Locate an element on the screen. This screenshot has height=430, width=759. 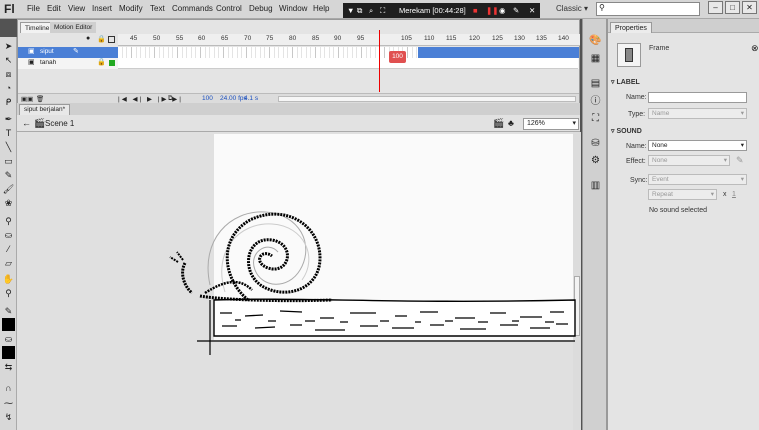
name-label: Name: is located at coordinates (636, 97).